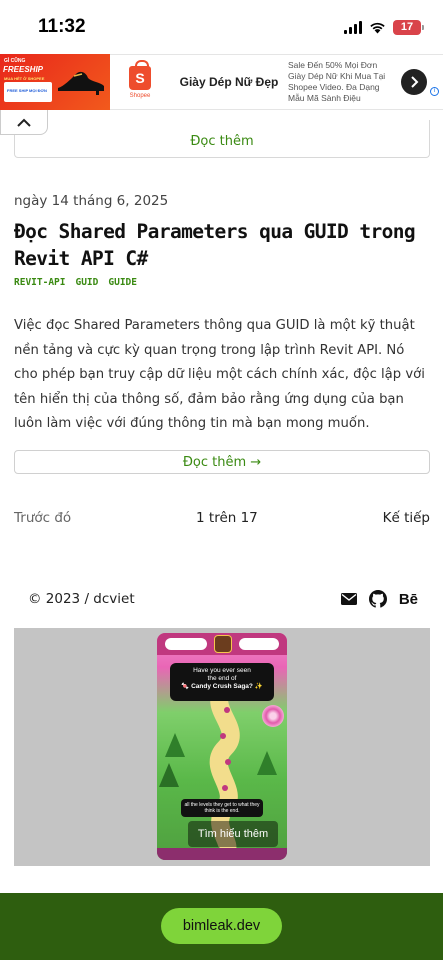  I want to click on status-time: 11:32, so click(62, 26).